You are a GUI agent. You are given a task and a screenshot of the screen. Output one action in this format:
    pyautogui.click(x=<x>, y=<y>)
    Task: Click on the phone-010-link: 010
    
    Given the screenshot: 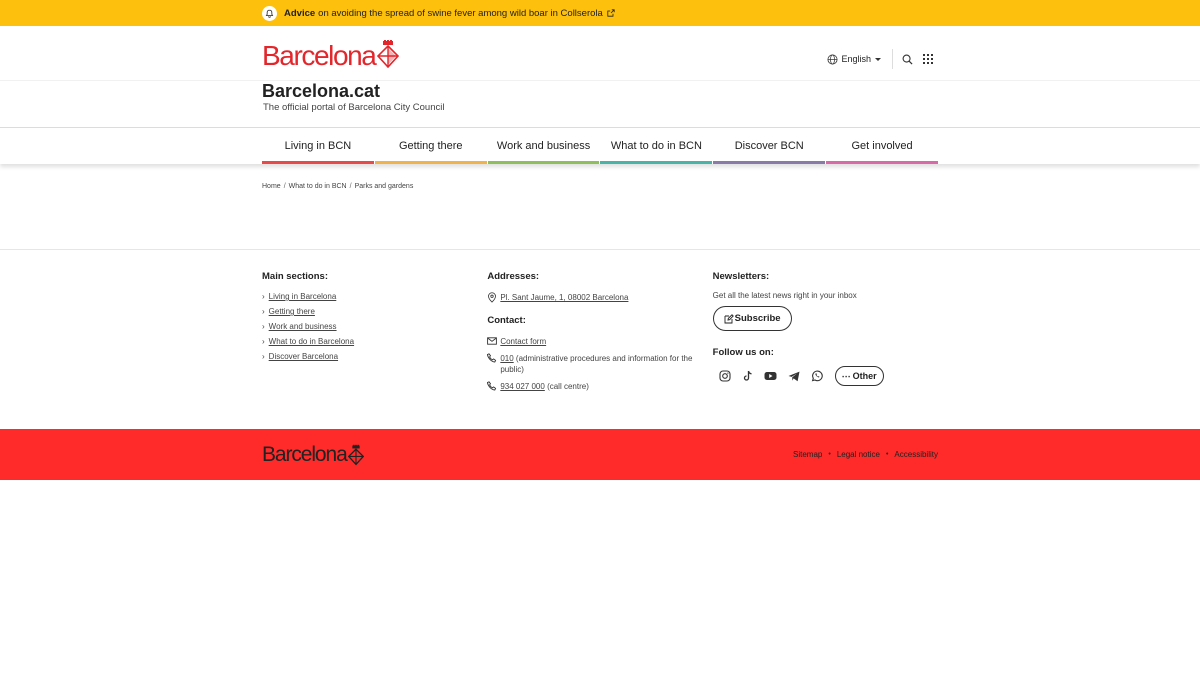 What is the action you would take?
    pyautogui.click(x=506, y=358)
    